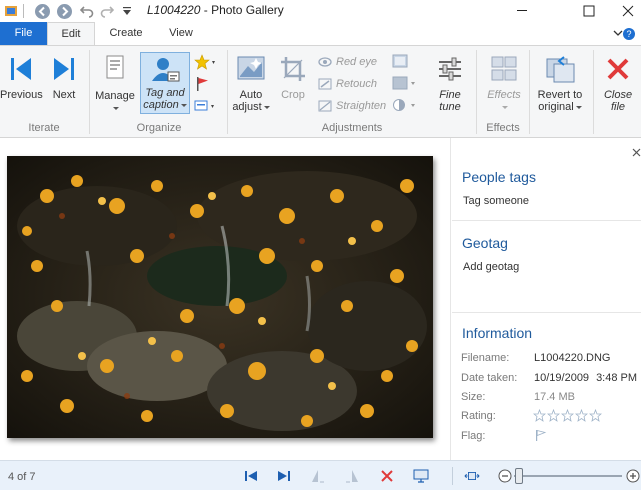  I want to click on rotate-left-icon, so click(318, 476).